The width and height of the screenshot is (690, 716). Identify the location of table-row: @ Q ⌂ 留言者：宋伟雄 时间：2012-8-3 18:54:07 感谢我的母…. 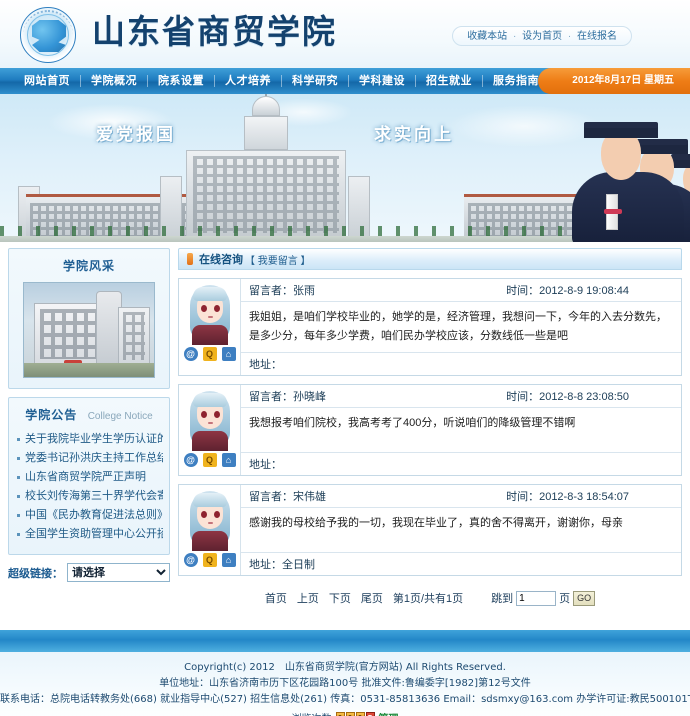
(430, 530).